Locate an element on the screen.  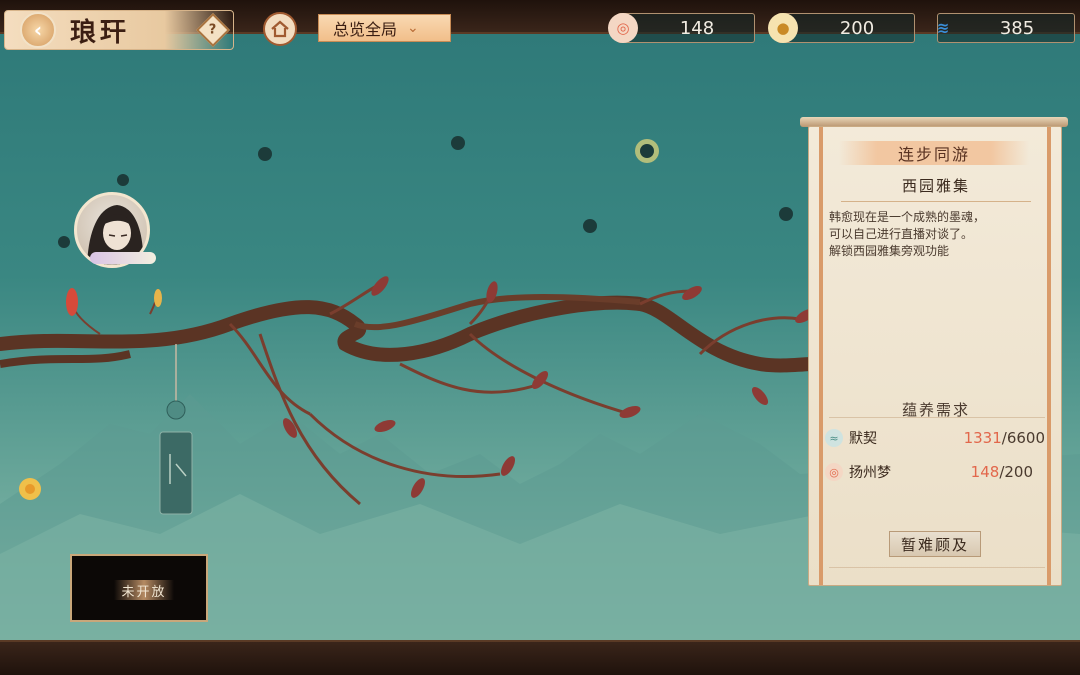
page-title: 琅玕 is located at coordinates (100, 33).